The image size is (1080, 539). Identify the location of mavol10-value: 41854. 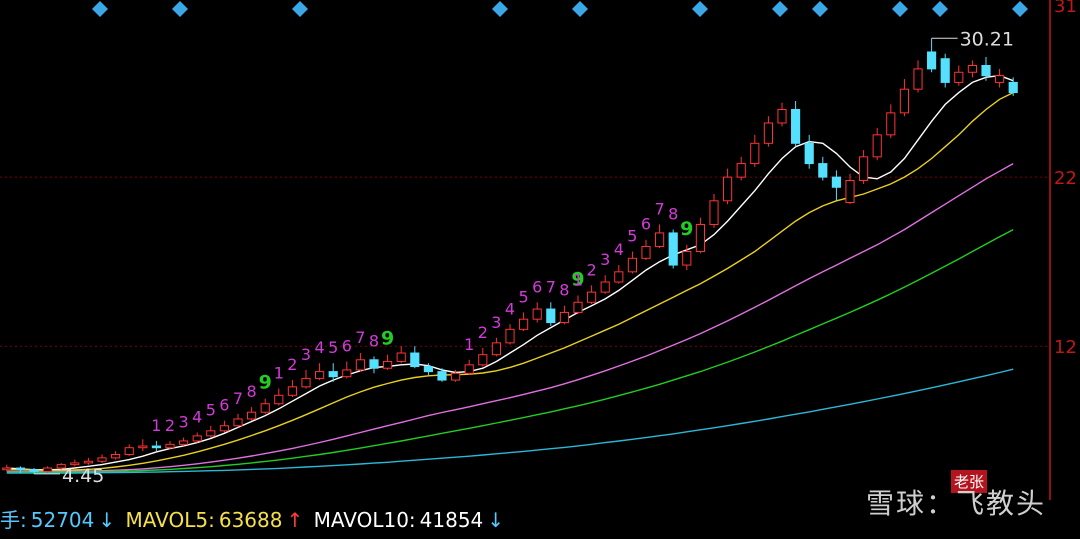
(451, 520).